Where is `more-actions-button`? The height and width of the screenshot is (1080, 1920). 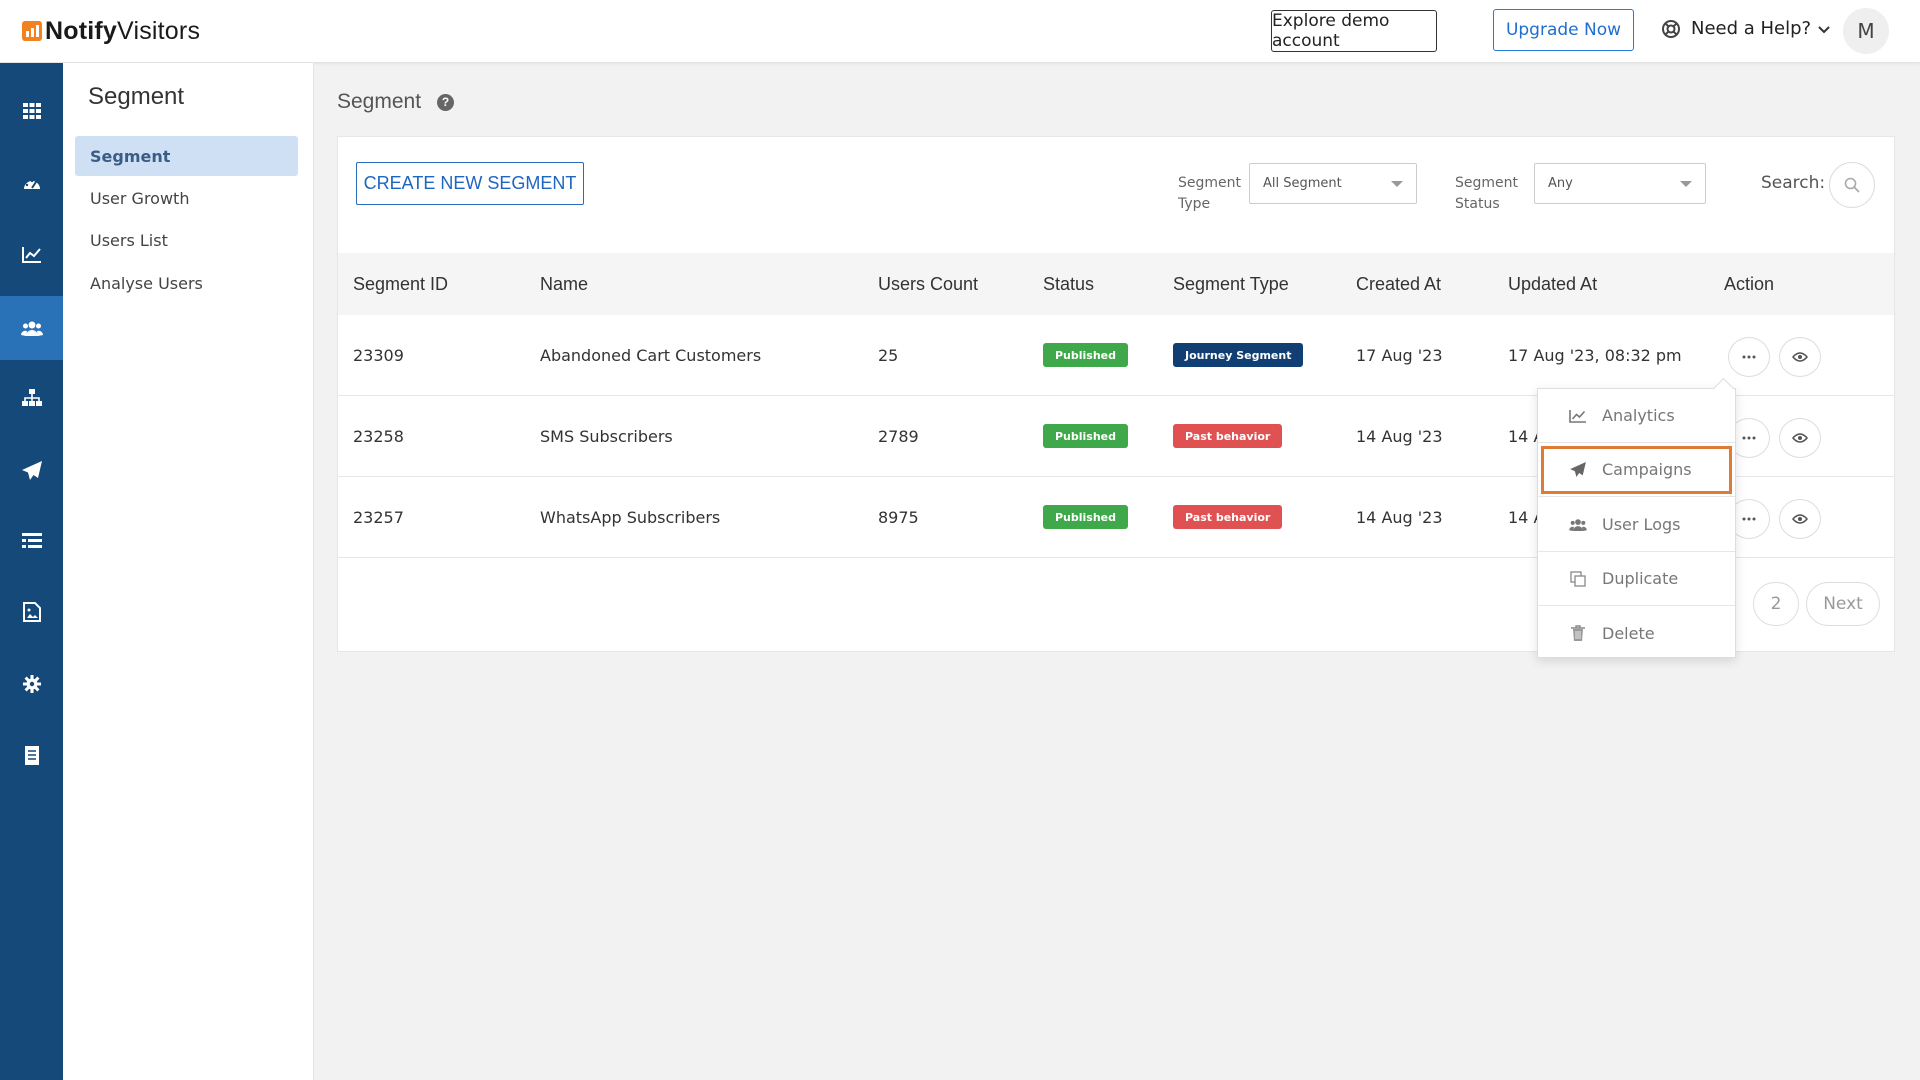
more-actions-button is located at coordinates (1749, 357).